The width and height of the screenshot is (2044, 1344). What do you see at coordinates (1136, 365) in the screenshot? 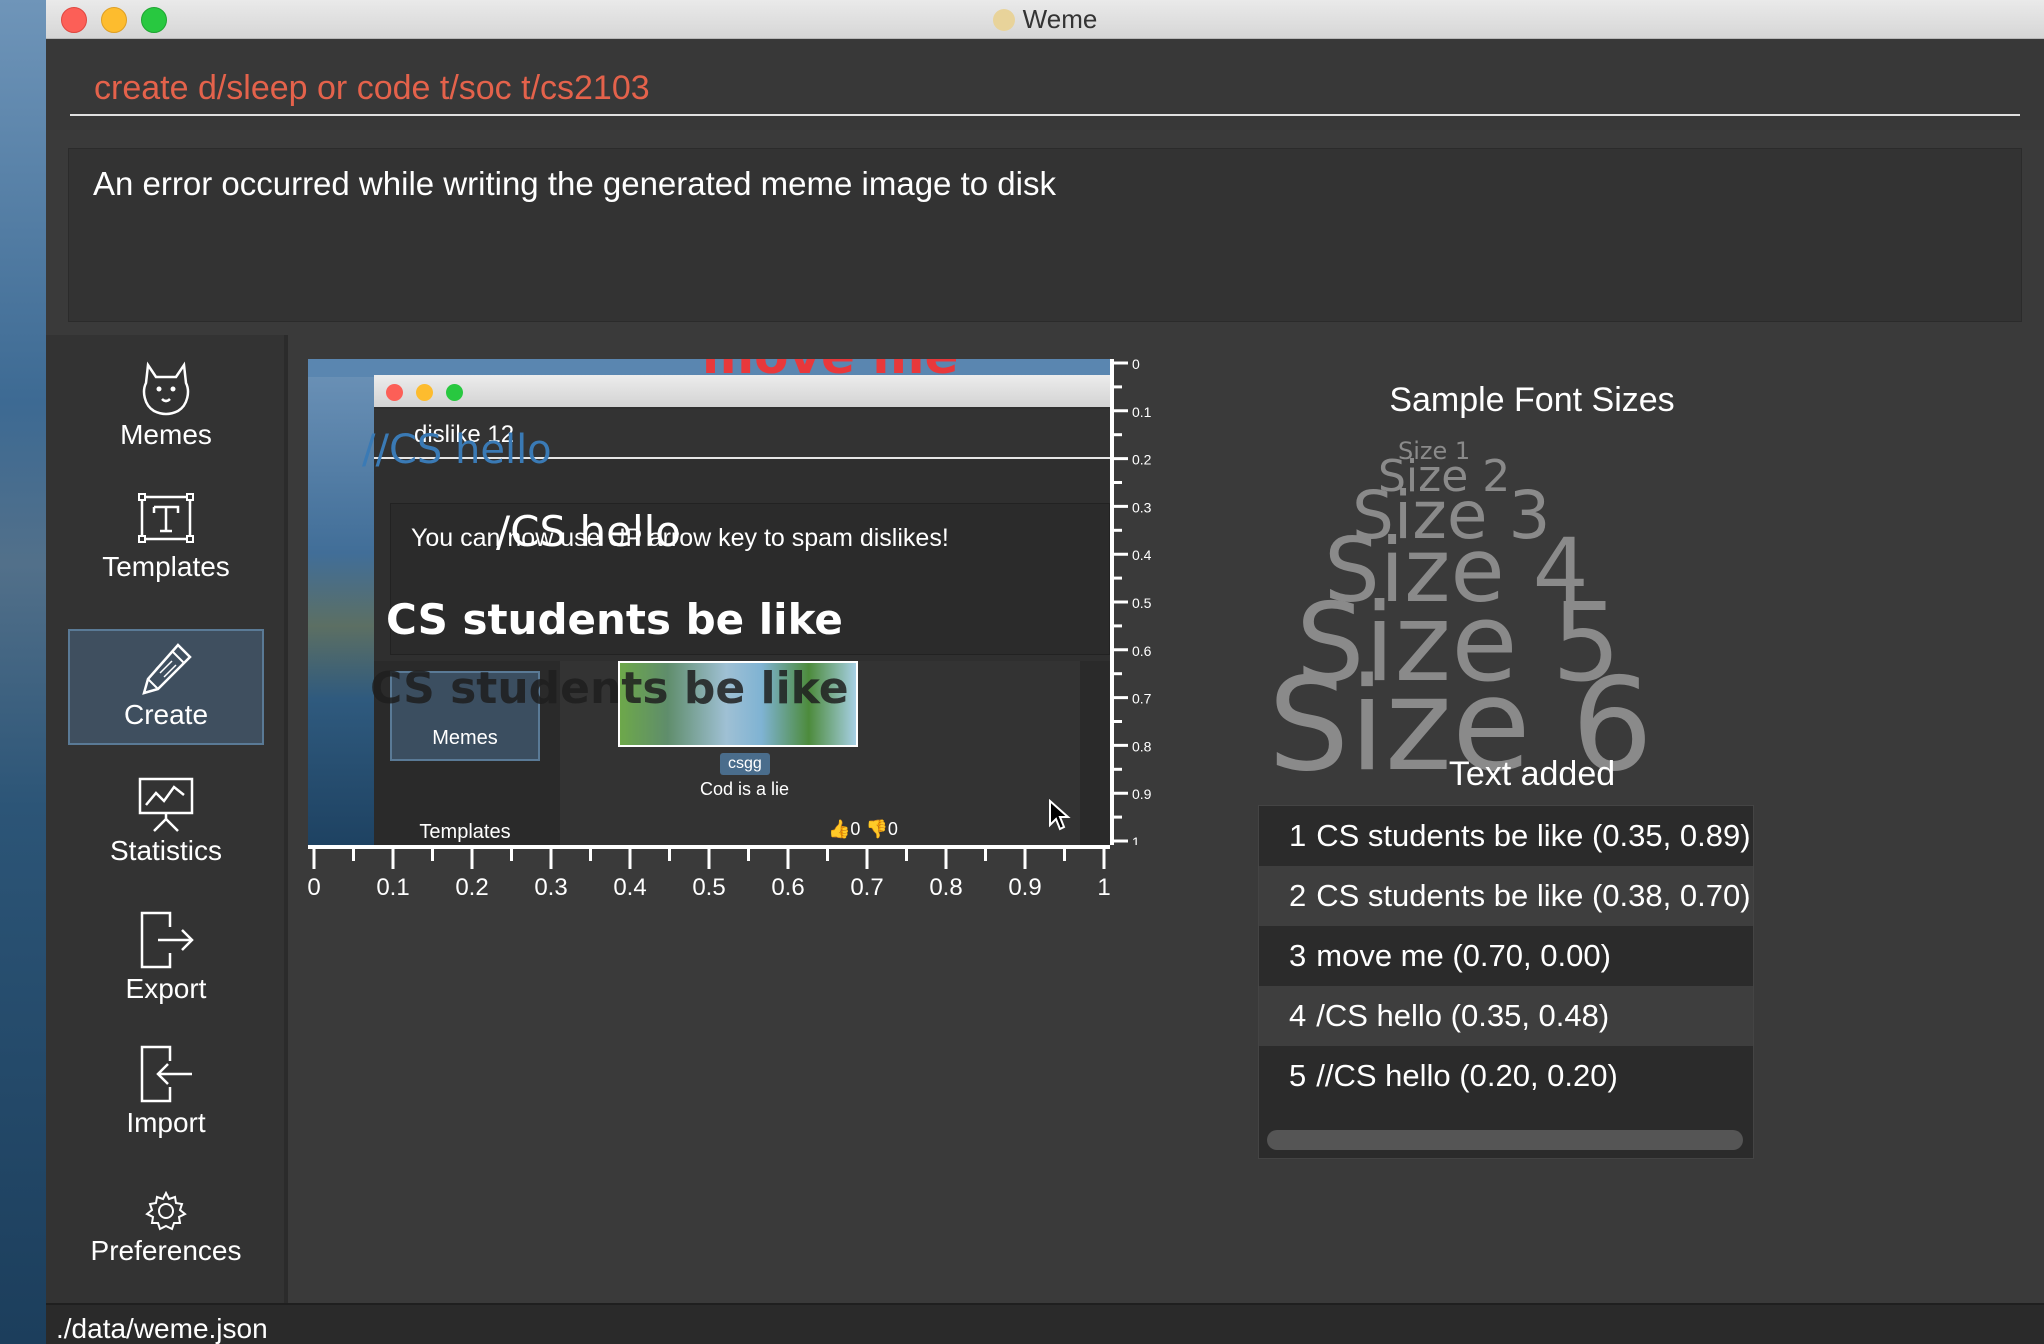
I see `vertical-ruler-label: 0` at bounding box center [1136, 365].